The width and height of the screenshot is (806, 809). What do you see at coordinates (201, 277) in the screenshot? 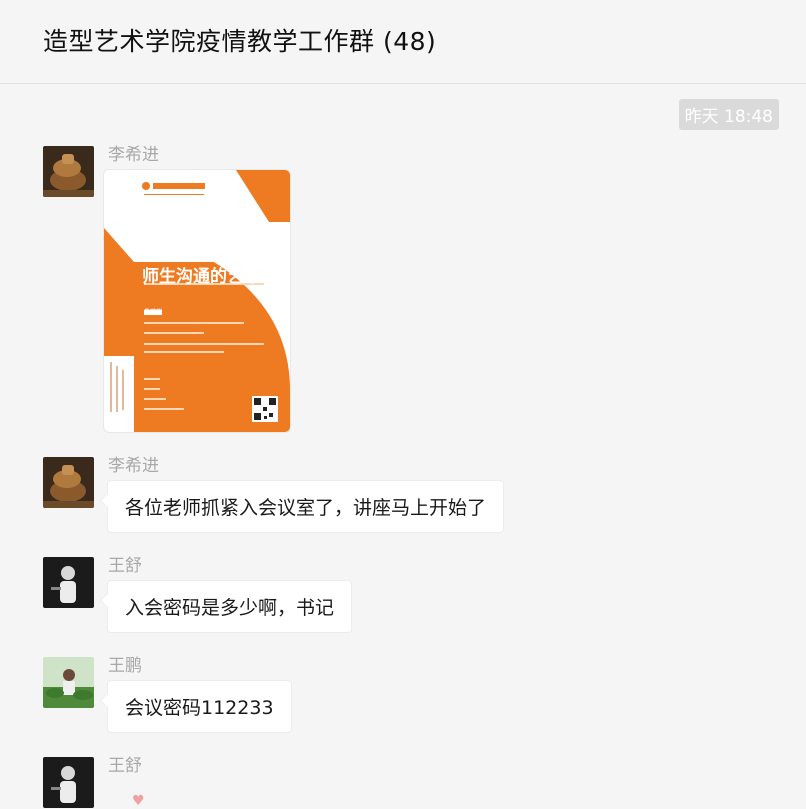
I see `poster-title: 师生沟通的艺术` at bounding box center [201, 277].